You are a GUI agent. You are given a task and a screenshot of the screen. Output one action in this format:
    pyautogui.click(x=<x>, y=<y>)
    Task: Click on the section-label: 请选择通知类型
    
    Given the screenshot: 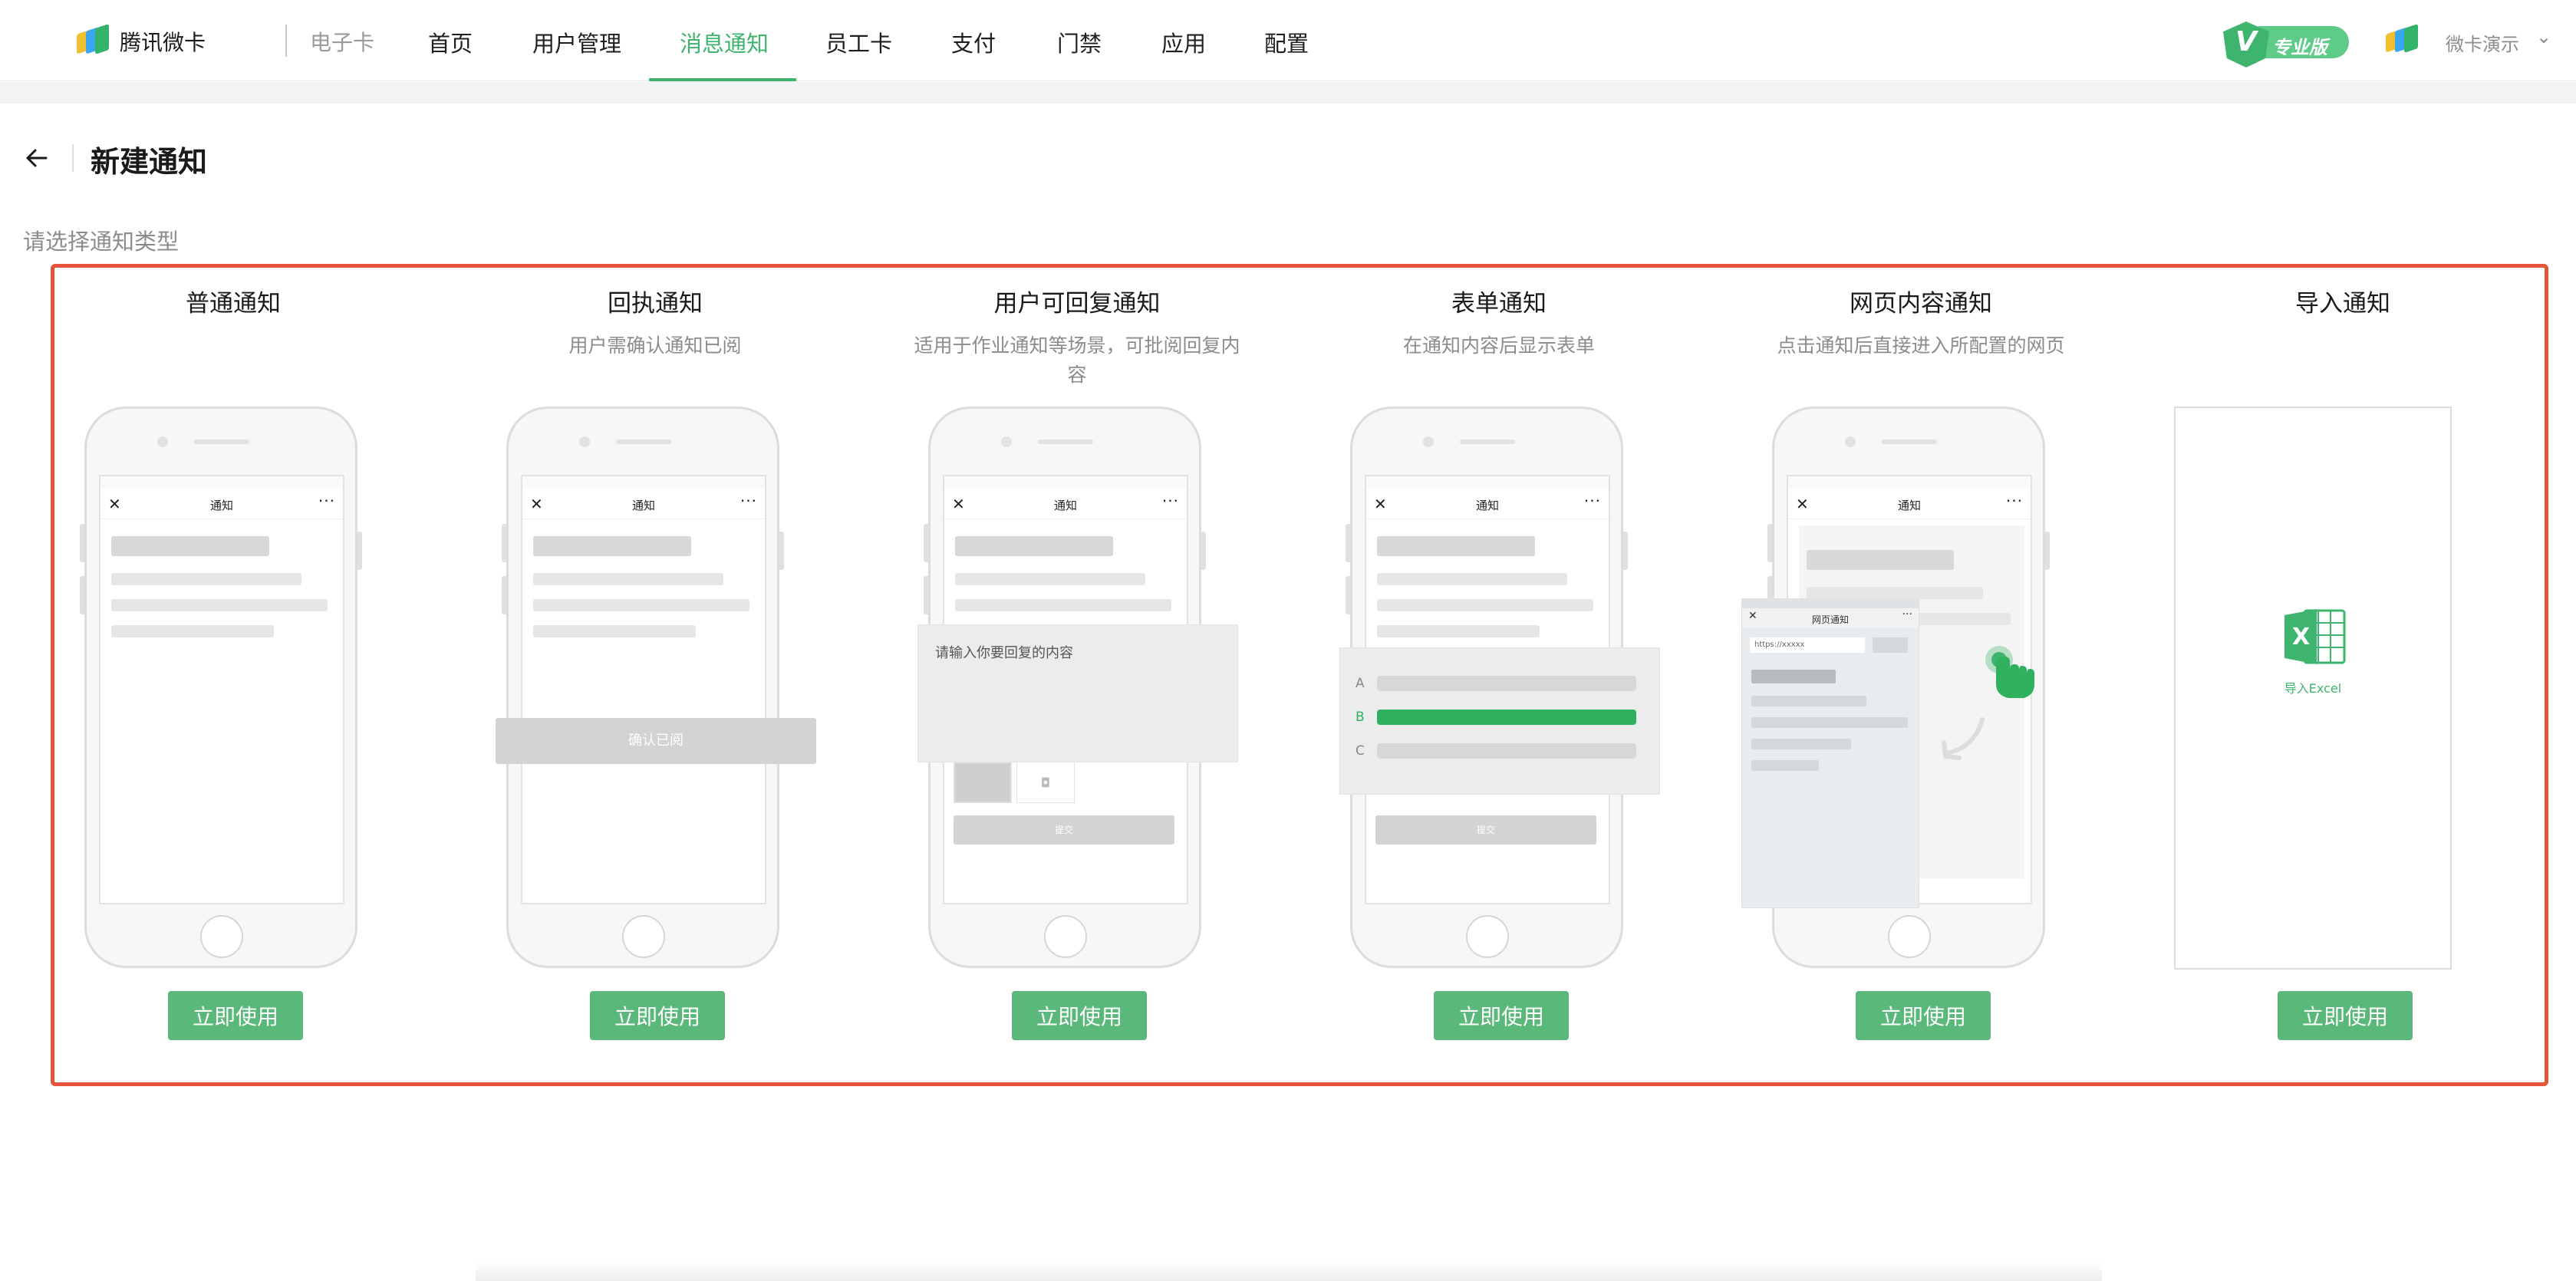 What is the action you would take?
    pyautogui.click(x=101, y=242)
    